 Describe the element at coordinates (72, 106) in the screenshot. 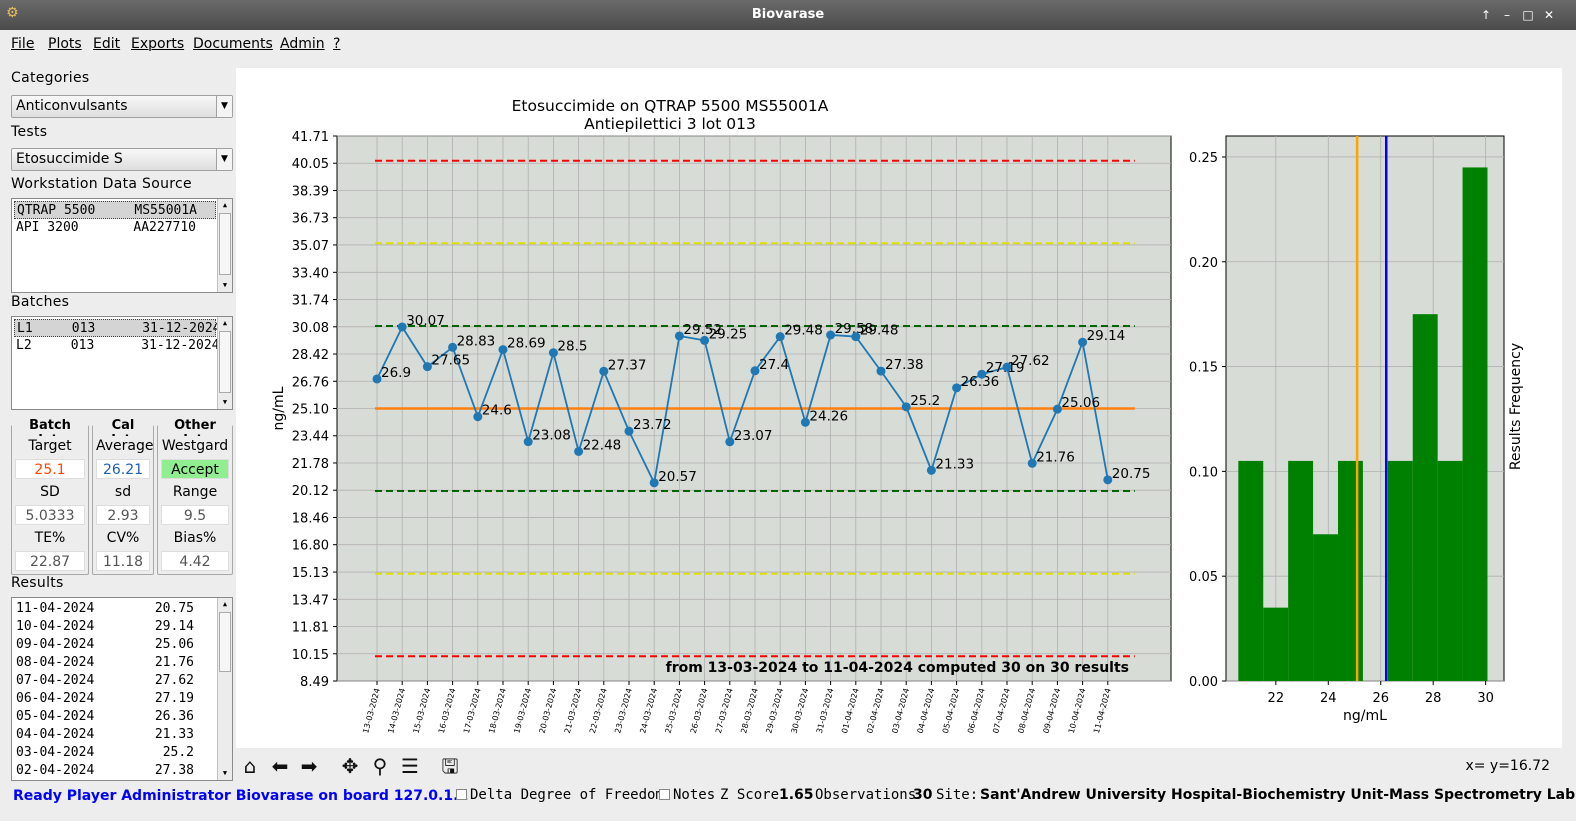

I see `categories-value: Anticonvulsants` at that location.